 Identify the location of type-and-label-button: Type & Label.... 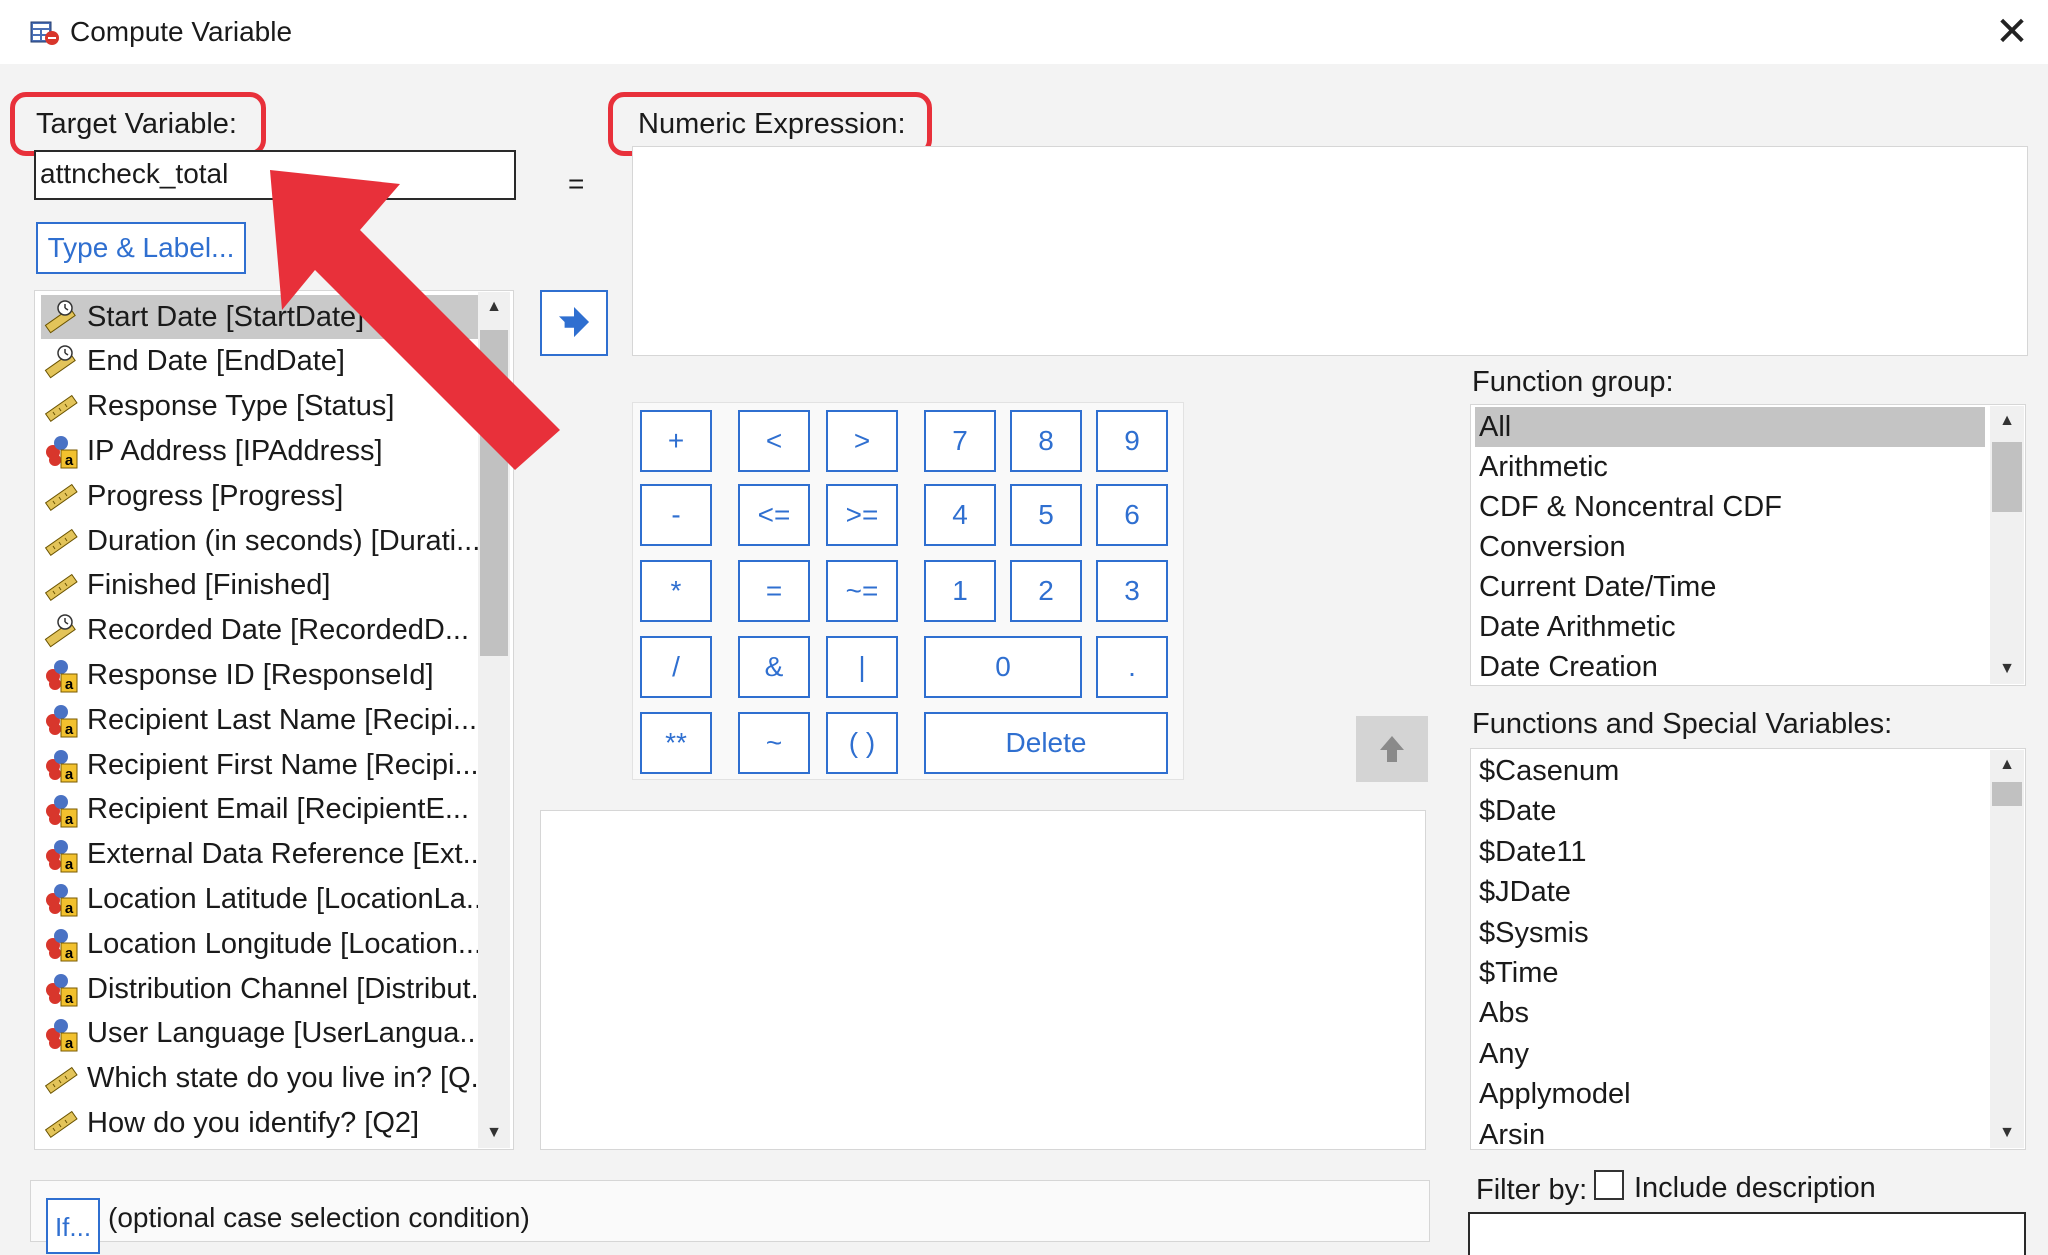
(141, 248).